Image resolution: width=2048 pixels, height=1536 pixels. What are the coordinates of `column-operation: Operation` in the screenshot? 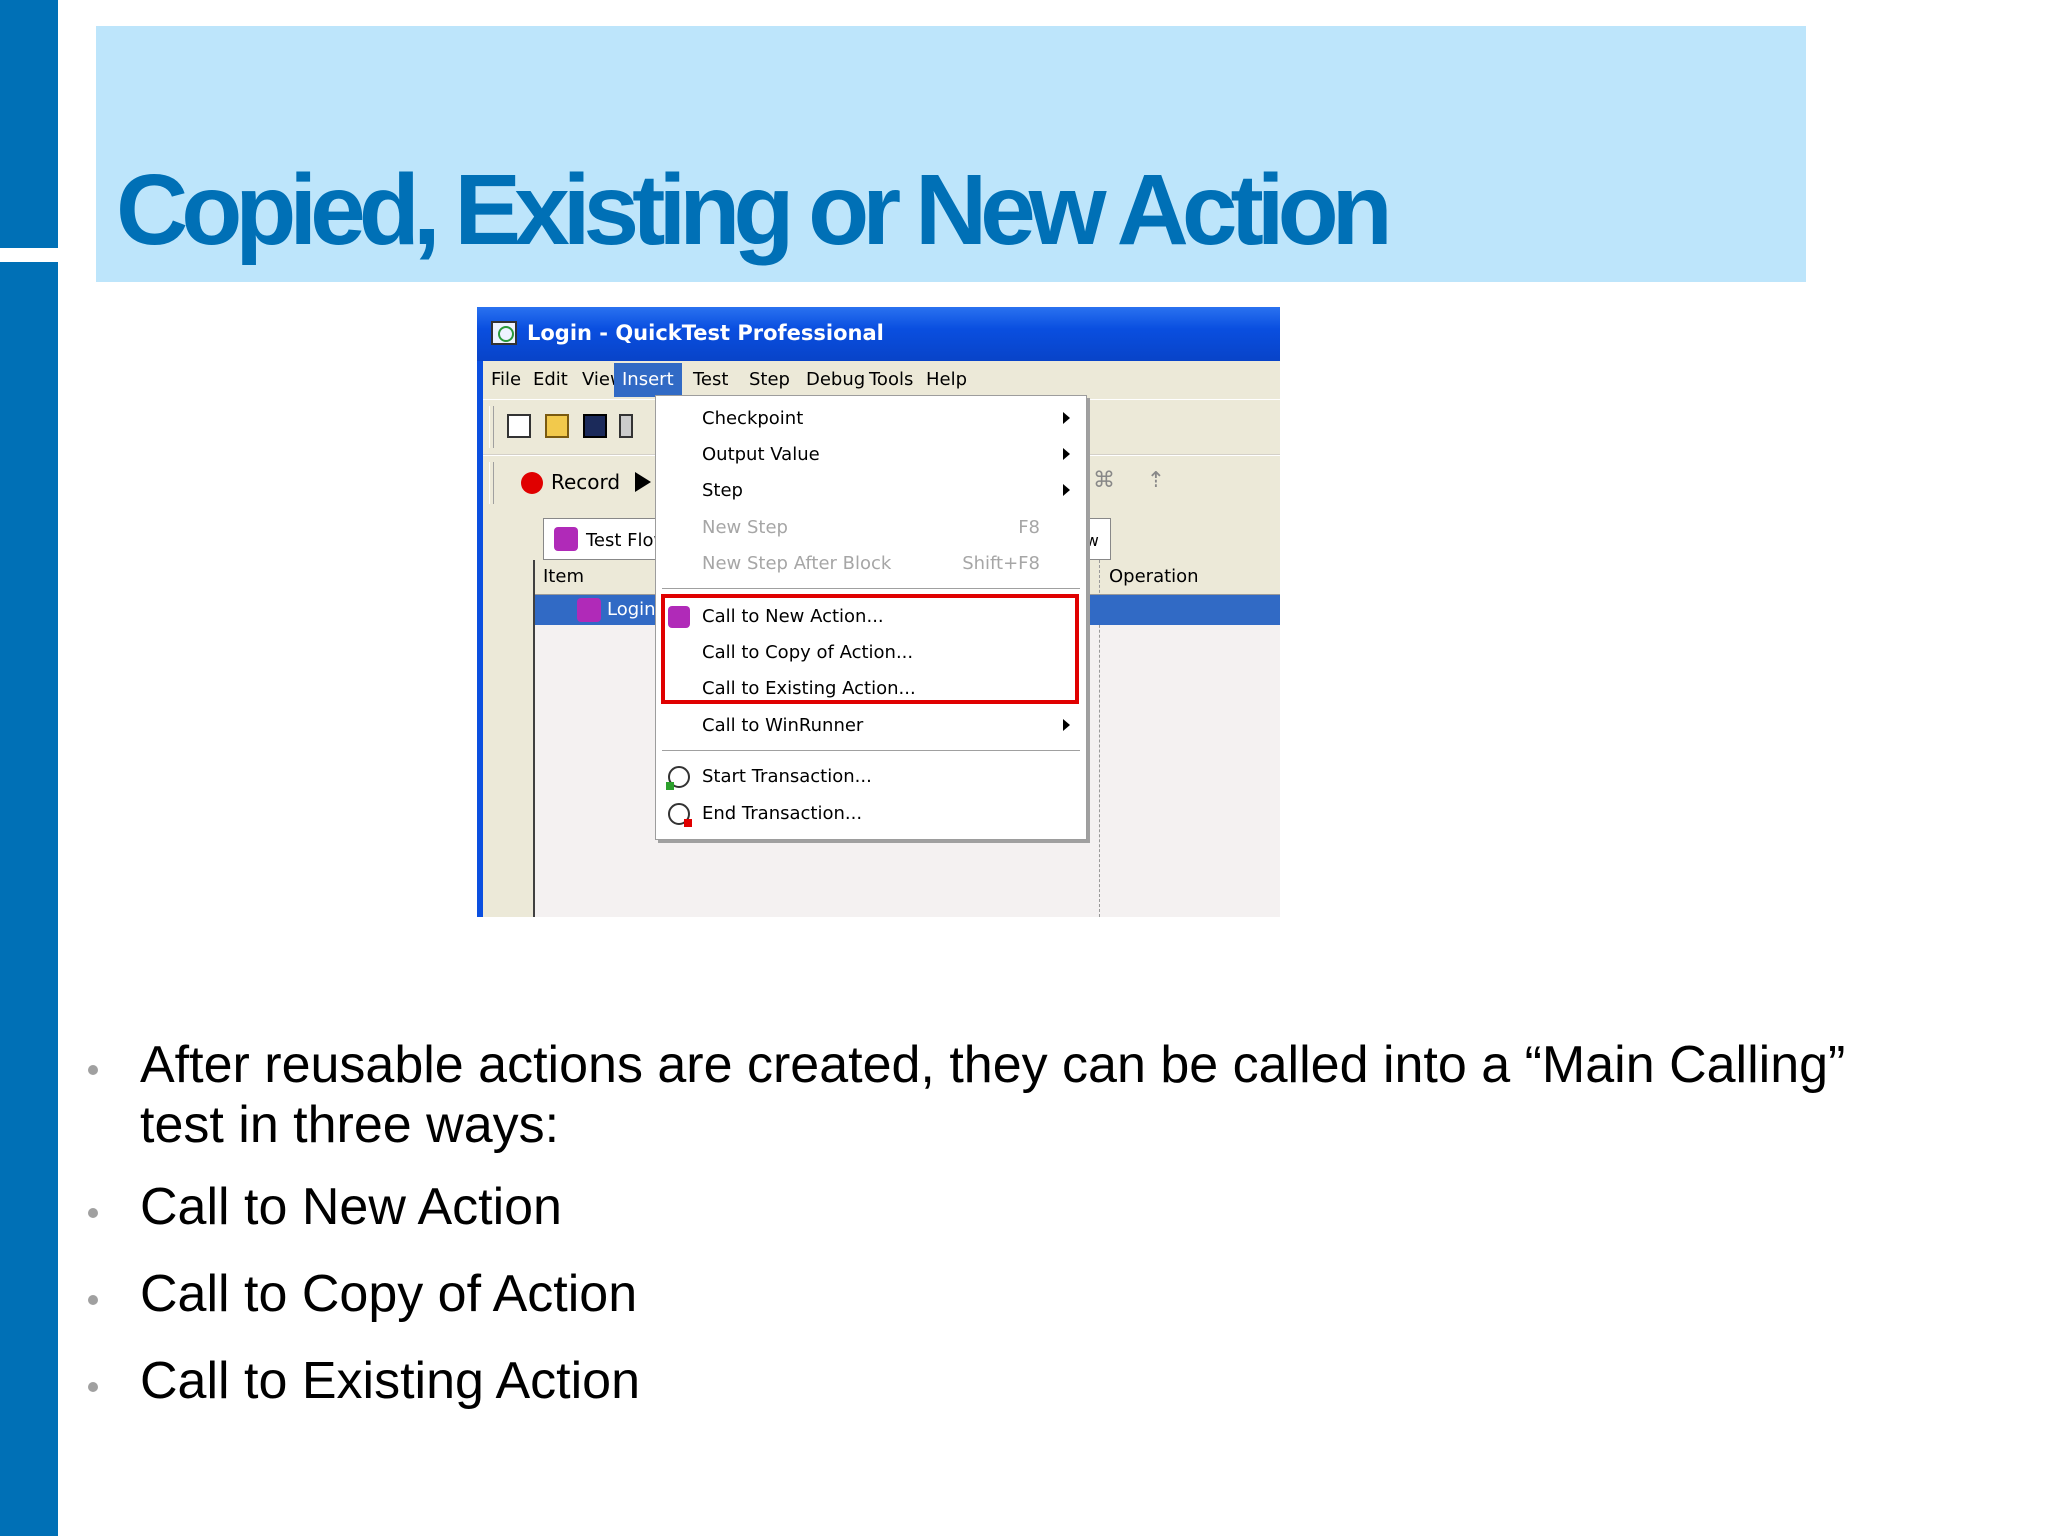 It's located at (1154, 576).